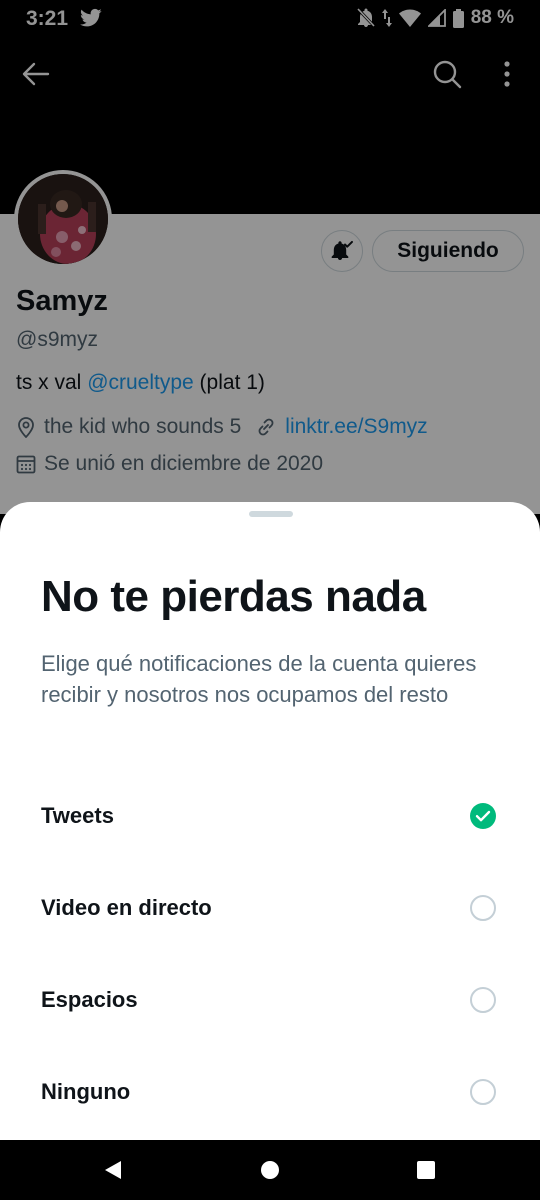 This screenshot has width=540, height=1200. Describe the element at coordinates (270, 1092) in the screenshot. I see `option-none: Ninguno` at that location.